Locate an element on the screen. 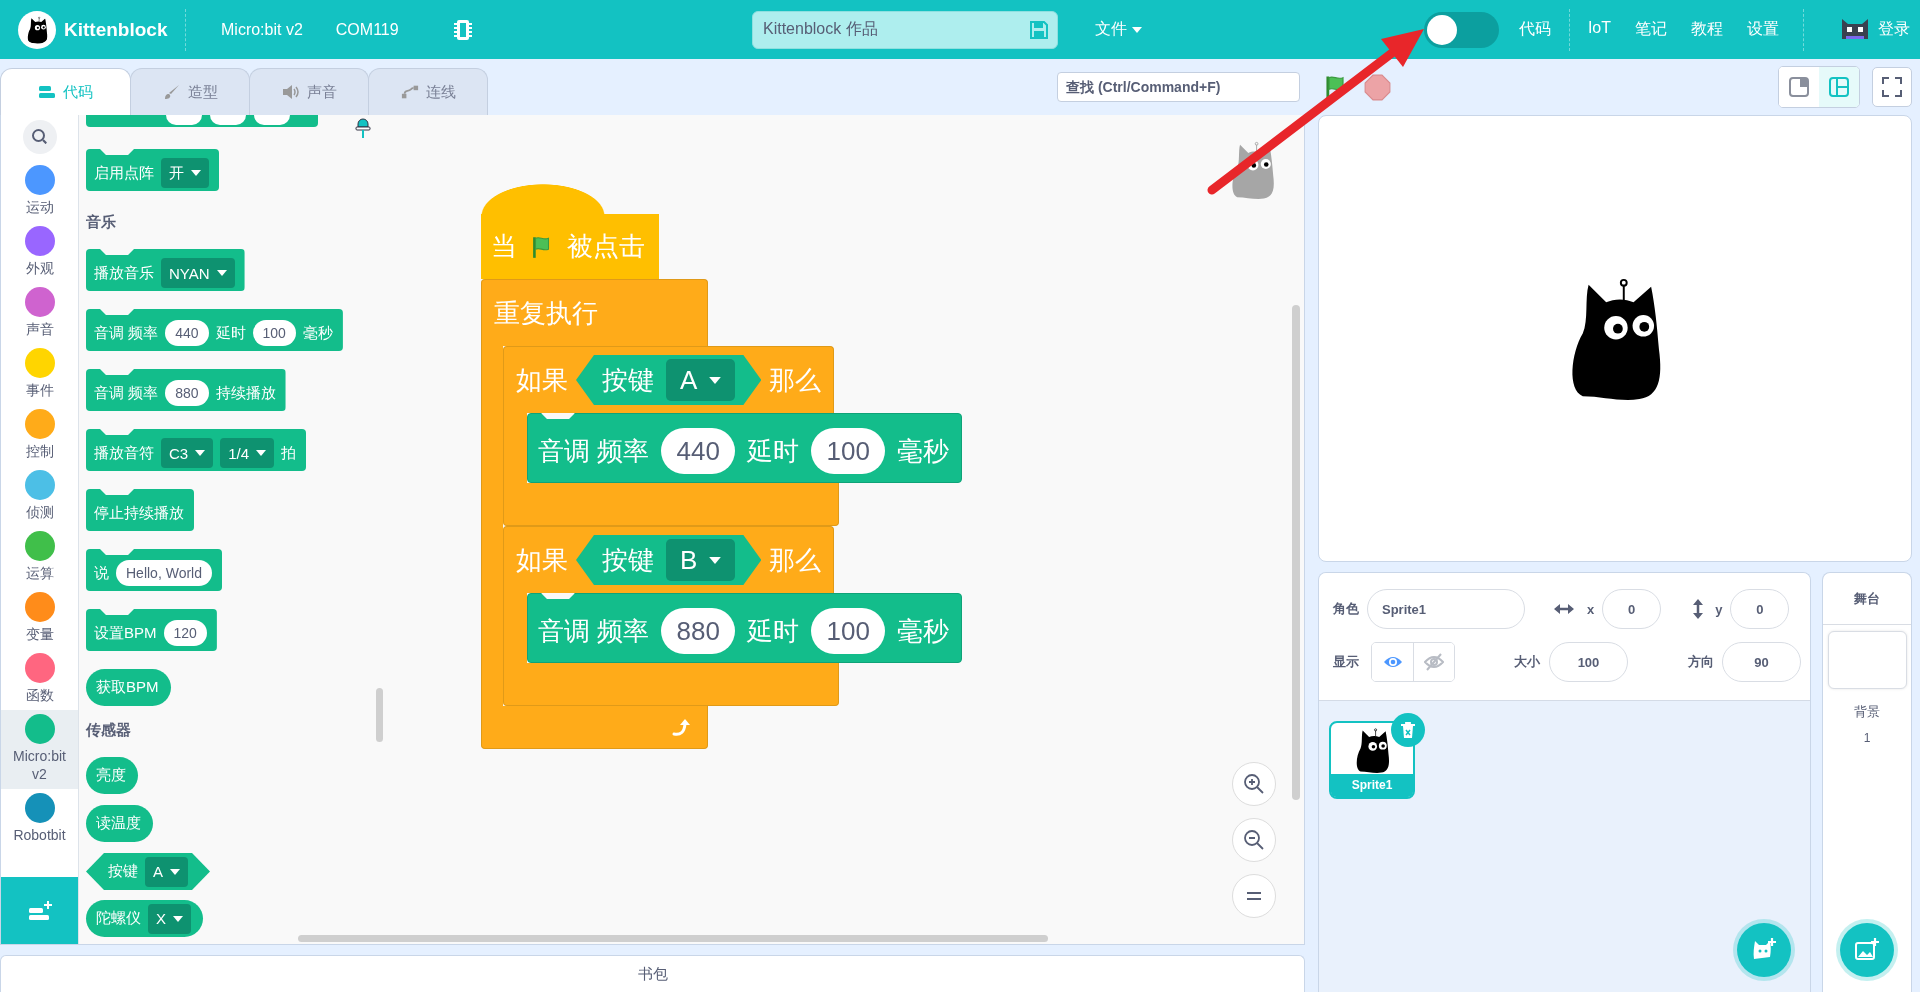 Image resolution: width=1920 pixels, height=992 pixels. code-block: 音调 频率 880 延时 100 毫秒 is located at coordinates (745, 628).